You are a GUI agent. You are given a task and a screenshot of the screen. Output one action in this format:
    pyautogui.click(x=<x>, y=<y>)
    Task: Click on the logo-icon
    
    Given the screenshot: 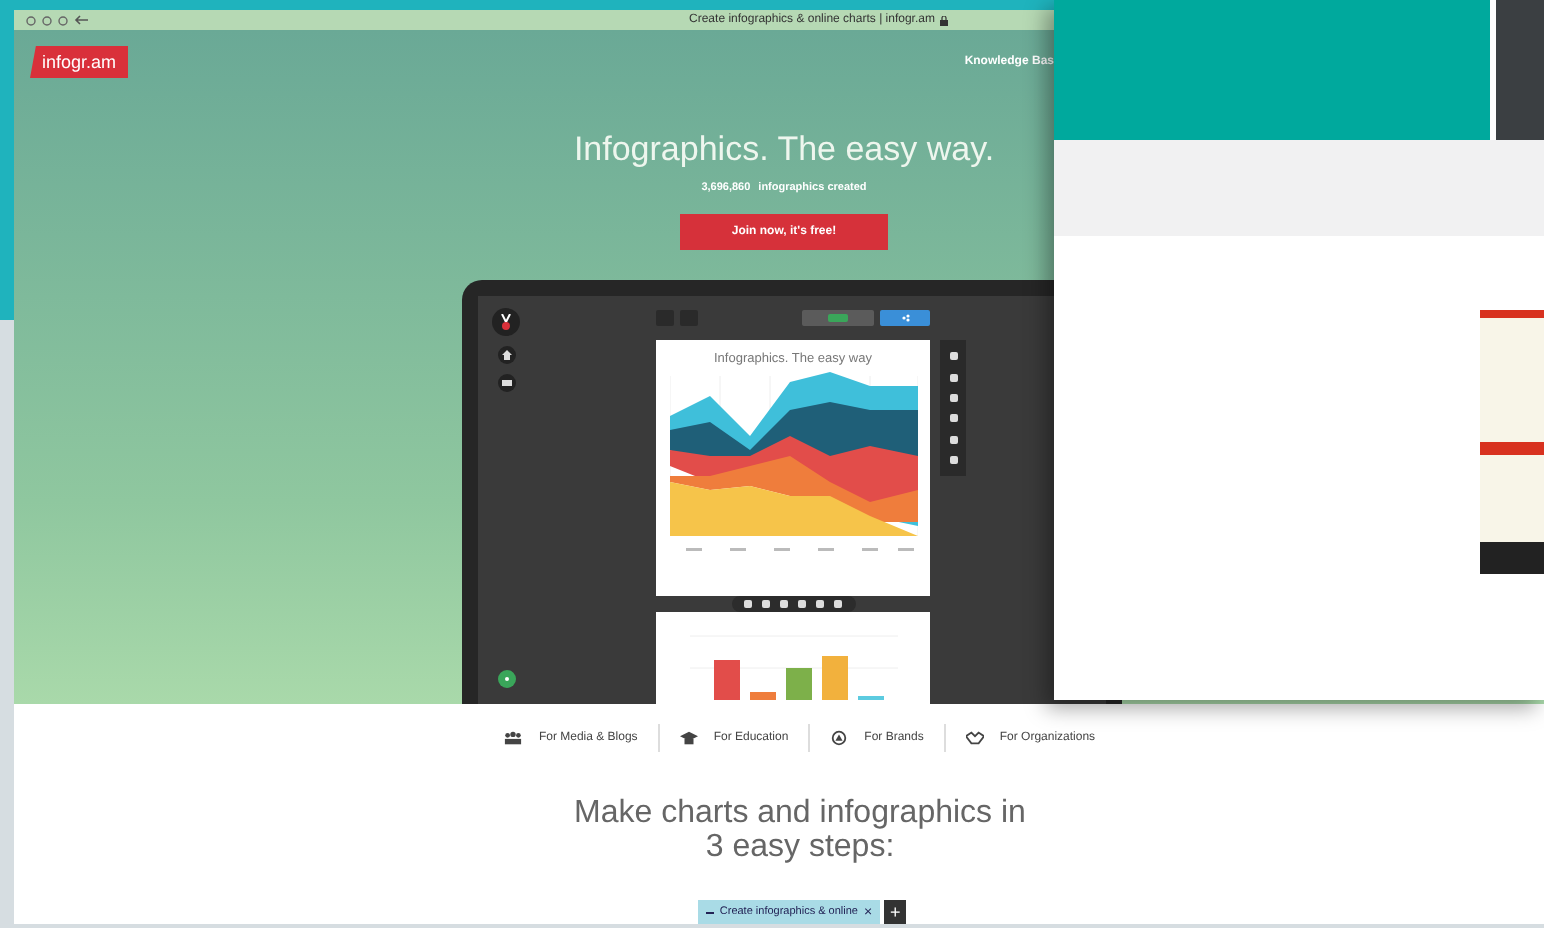 What is the action you would take?
    pyautogui.click(x=506, y=322)
    